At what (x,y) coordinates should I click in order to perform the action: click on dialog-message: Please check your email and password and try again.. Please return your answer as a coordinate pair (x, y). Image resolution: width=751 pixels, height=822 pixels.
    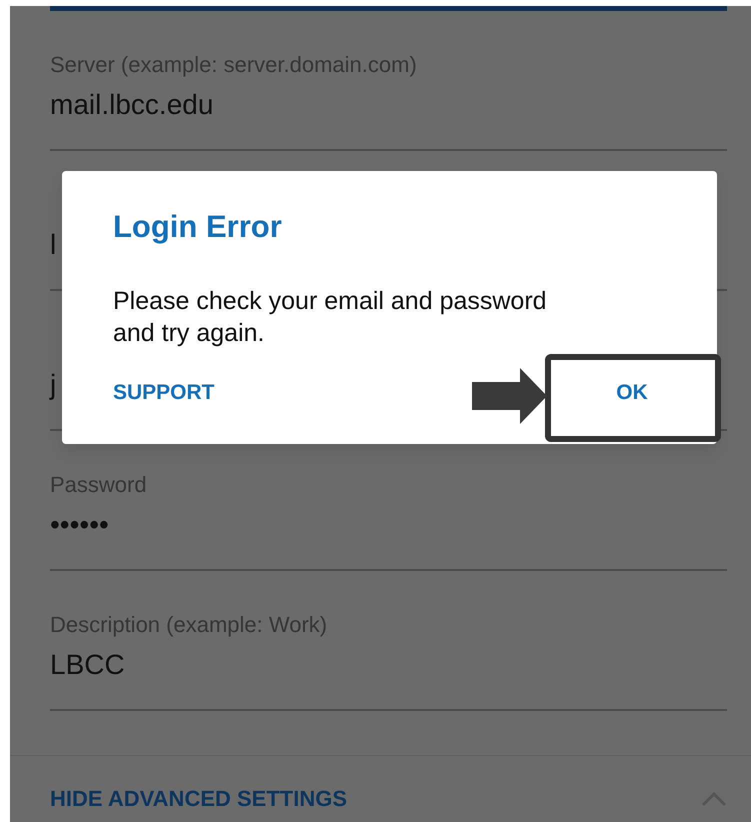
    Looking at the image, I should click on (330, 317).